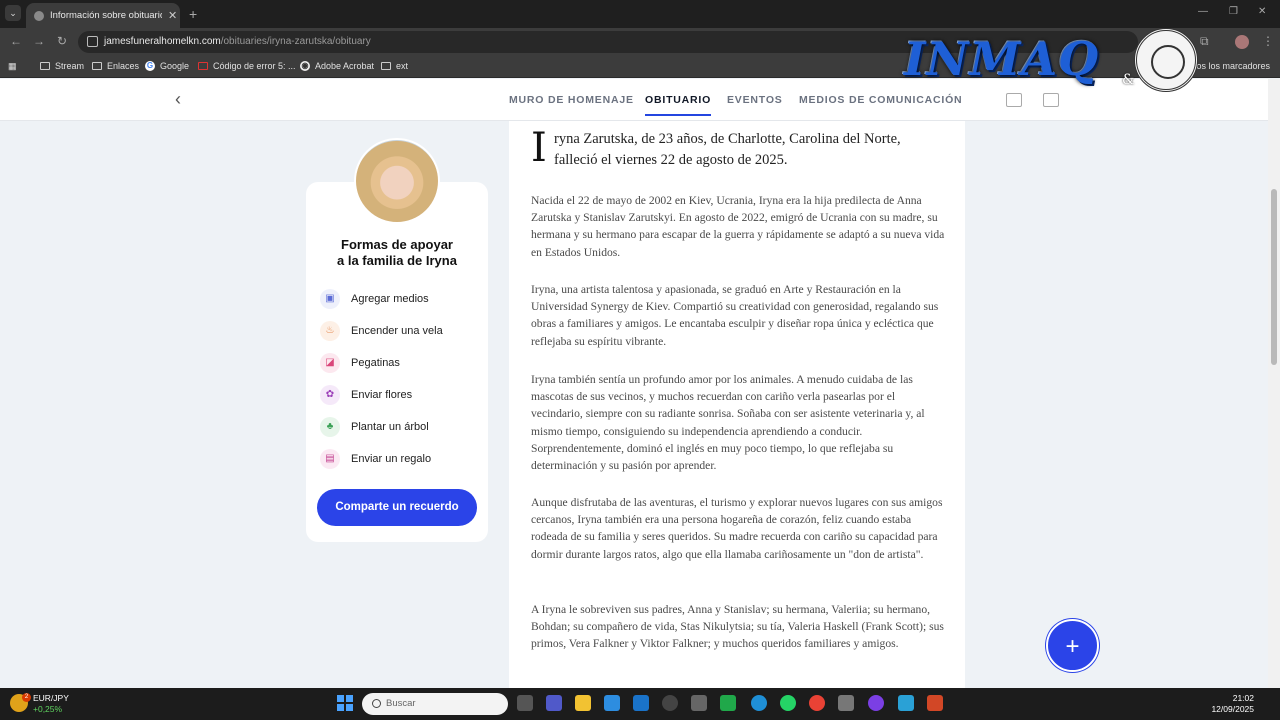 This screenshot has width=1280, height=720. I want to click on ticker-value: +0,25%, so click(48, 709).